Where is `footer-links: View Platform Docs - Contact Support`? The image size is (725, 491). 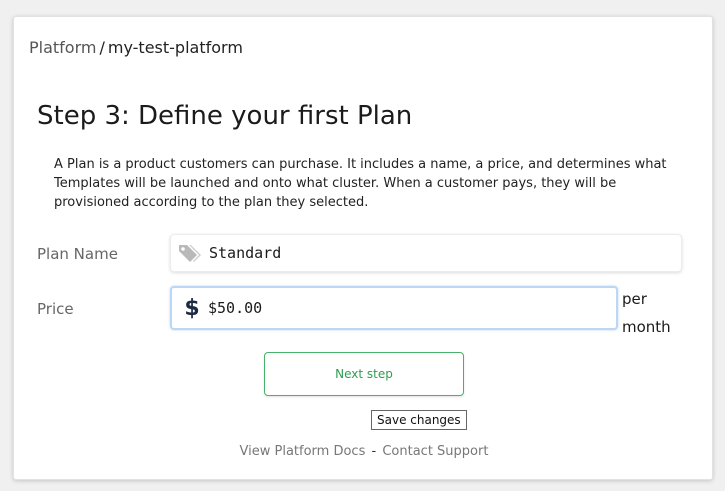 footer-links: View Platform Docs - Contact Support is located at coordinates (364, 451).